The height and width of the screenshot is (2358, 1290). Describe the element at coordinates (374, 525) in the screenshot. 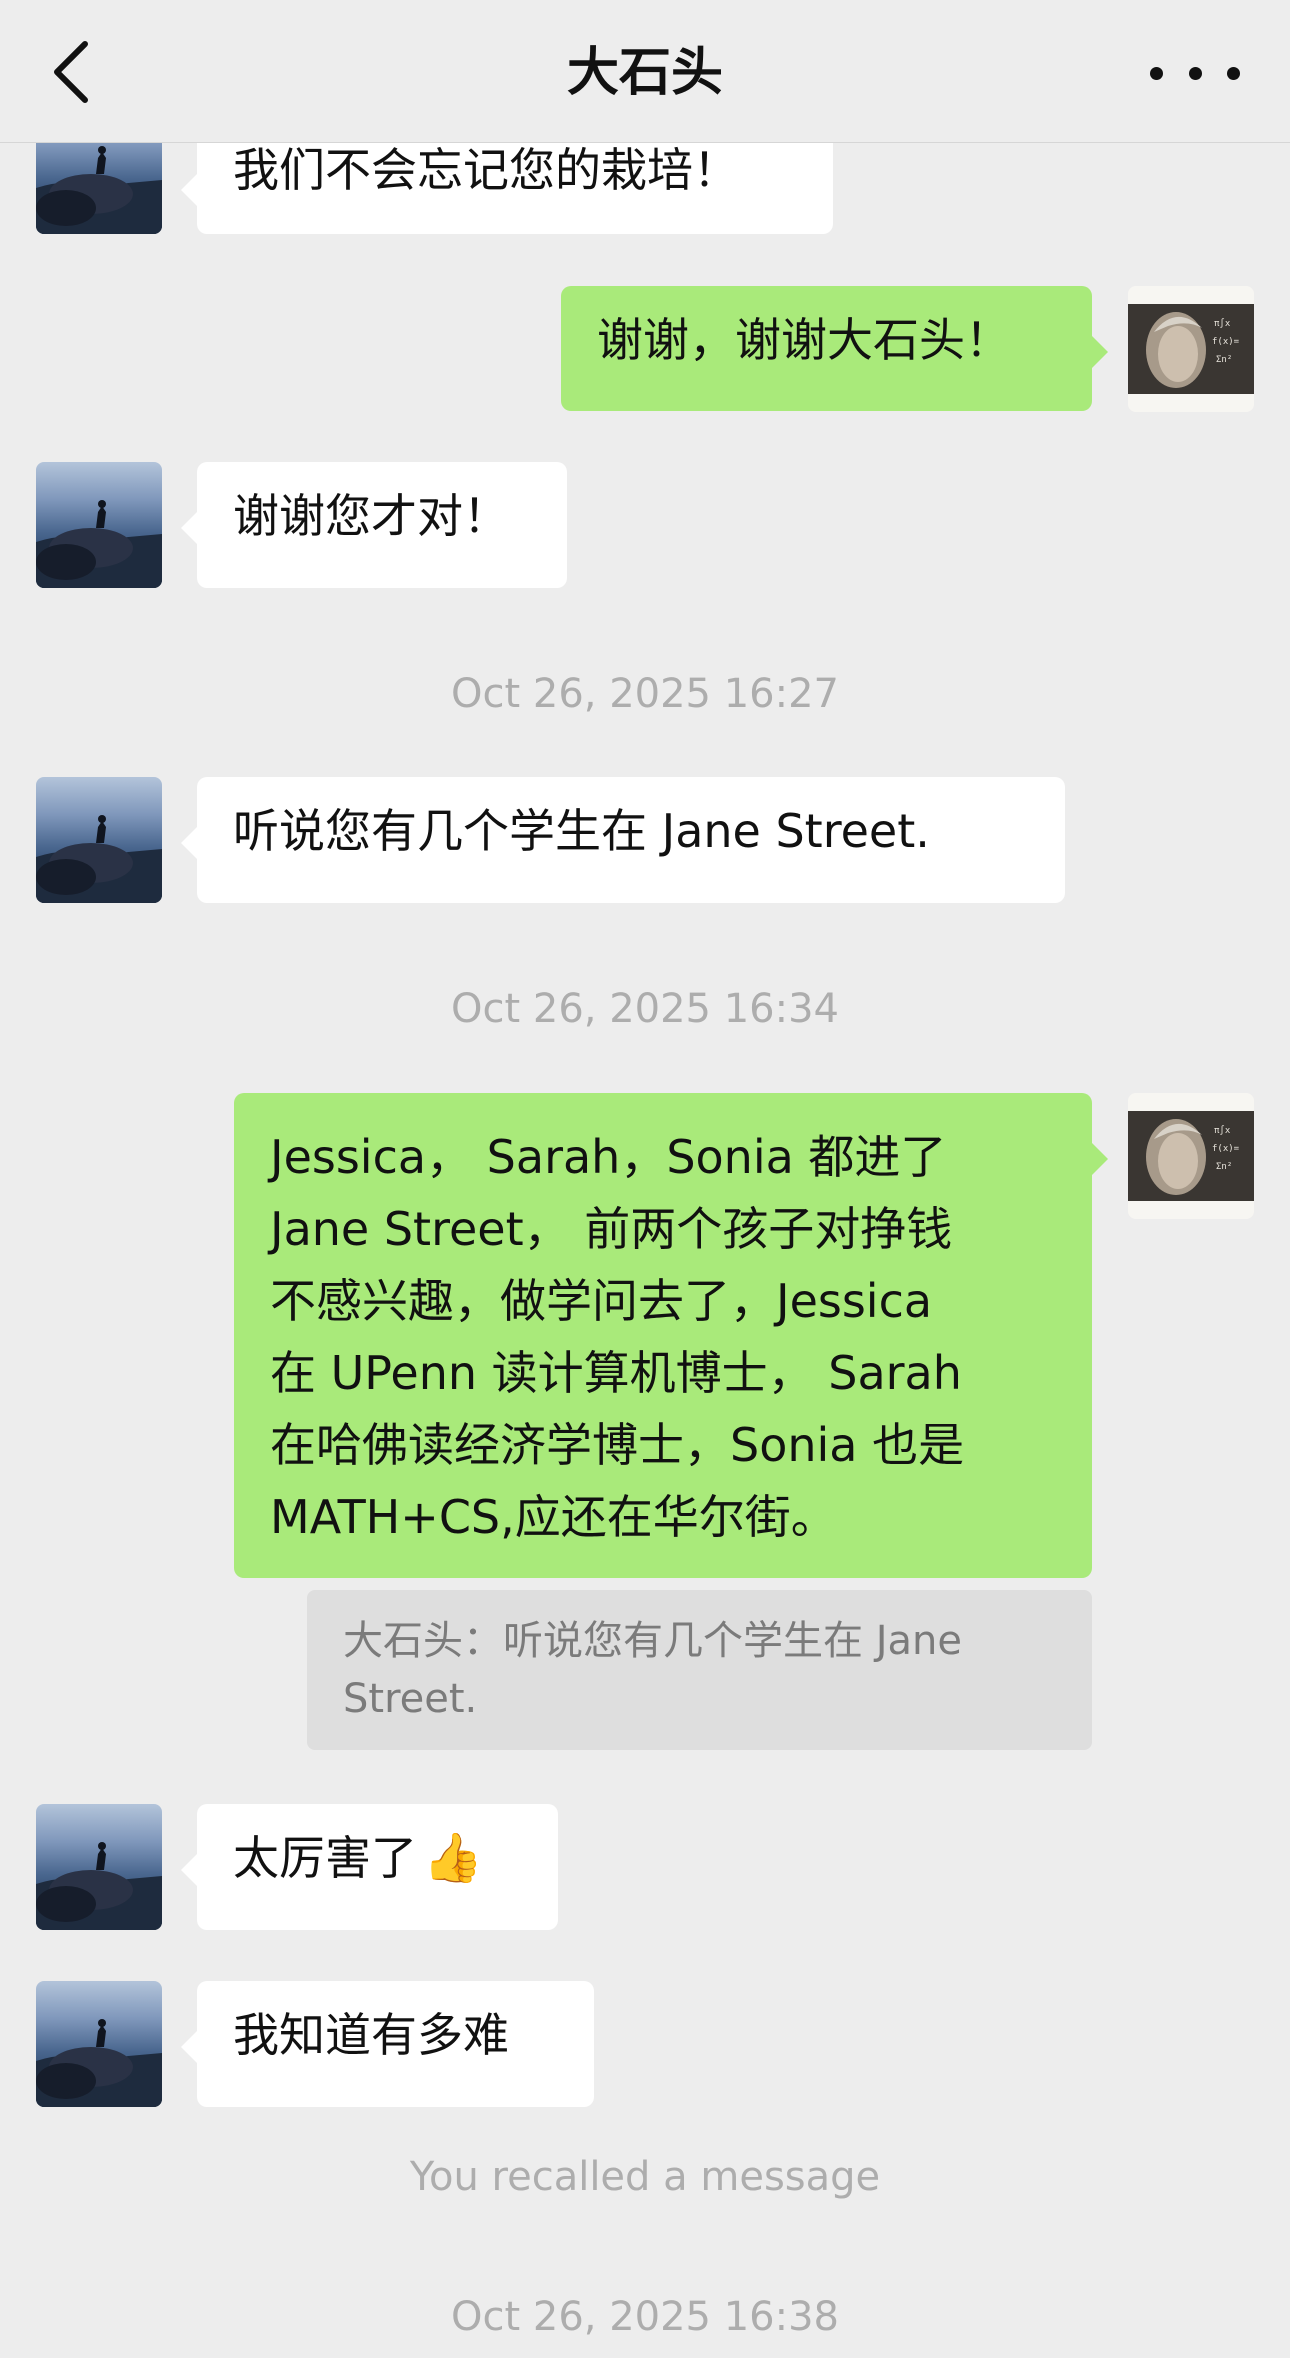

I see `message-bubble-incoming: 谢谢您才对！` at that location.